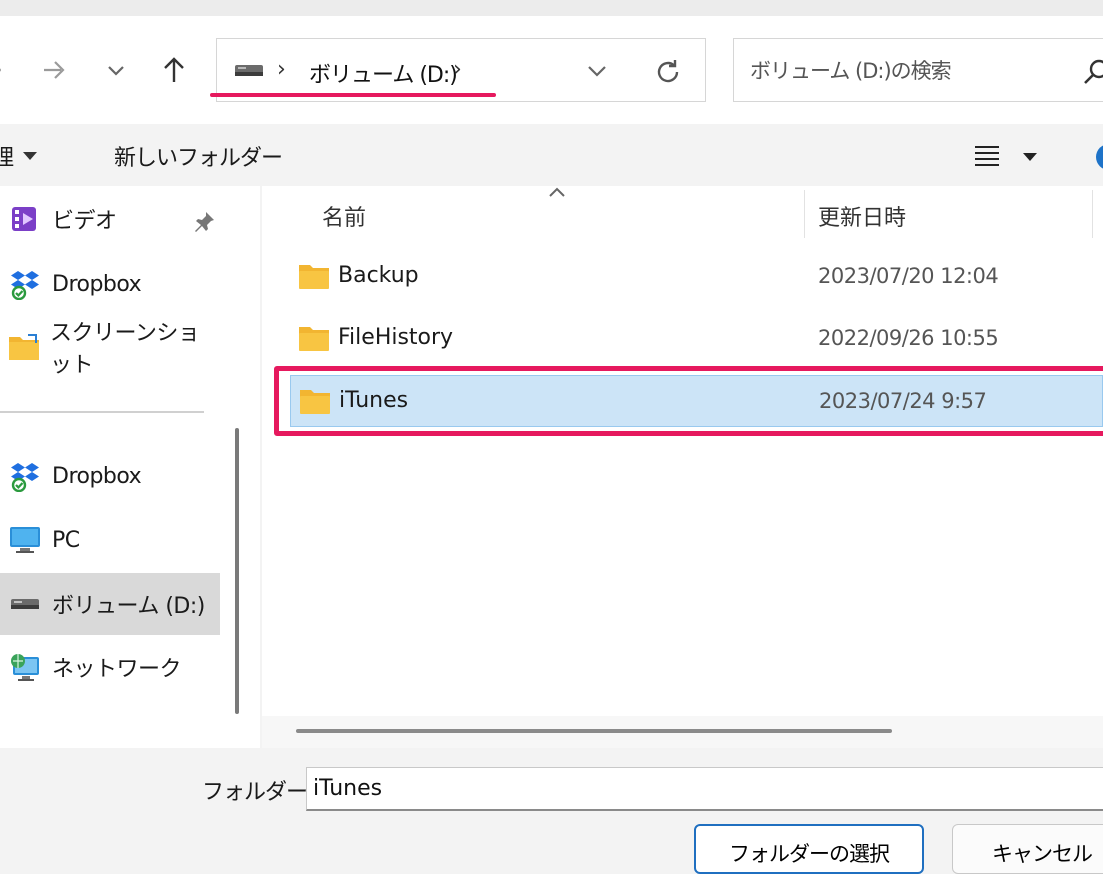  What do you see at coordinates (910, 71) in the screenshot?
I see `search-input` at bounding box center [910, 71].